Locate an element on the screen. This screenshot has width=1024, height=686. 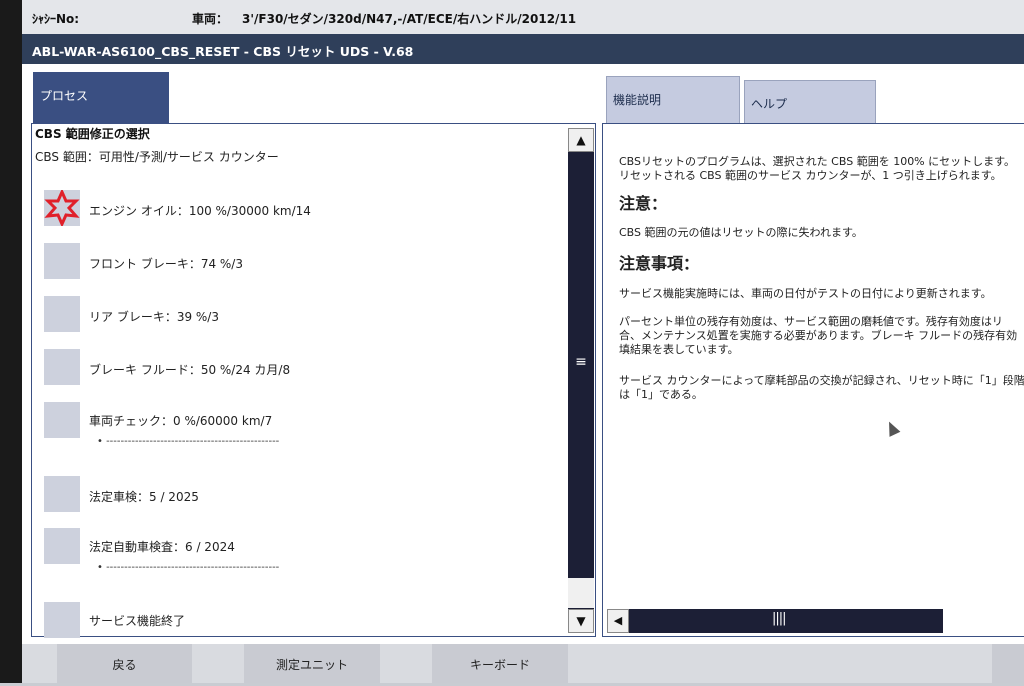
list-item-brake-fluid: ブレーキ フルード：50 %/24 カ月/8 is located at coordinates (297, 369).